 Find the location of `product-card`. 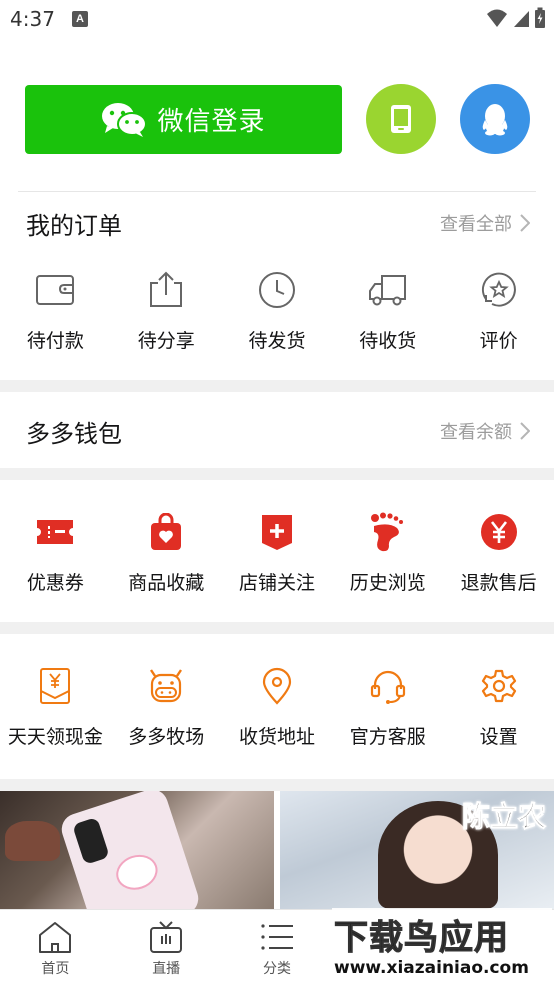

product-card is located at coordinates (137, 850).